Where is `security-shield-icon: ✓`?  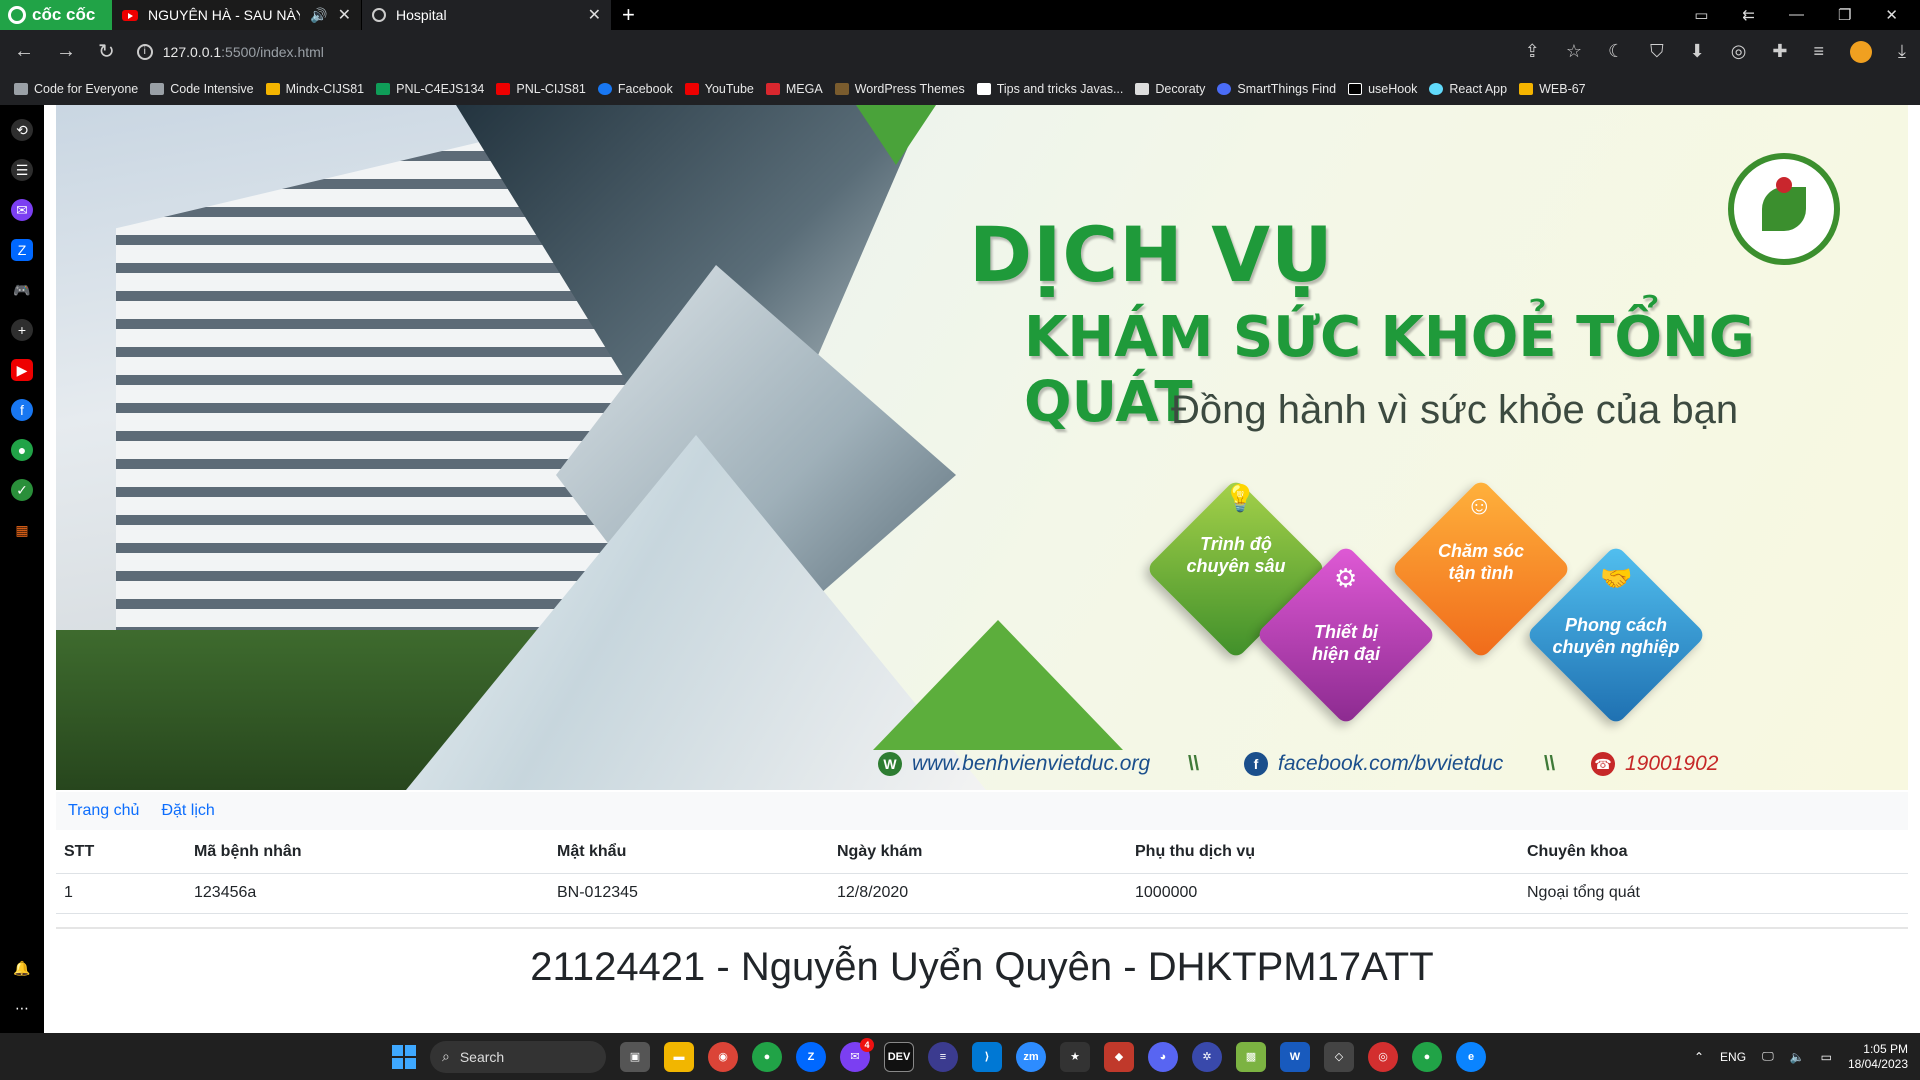
security-shield-icon: ✓ is located at coordinates (22, 490).